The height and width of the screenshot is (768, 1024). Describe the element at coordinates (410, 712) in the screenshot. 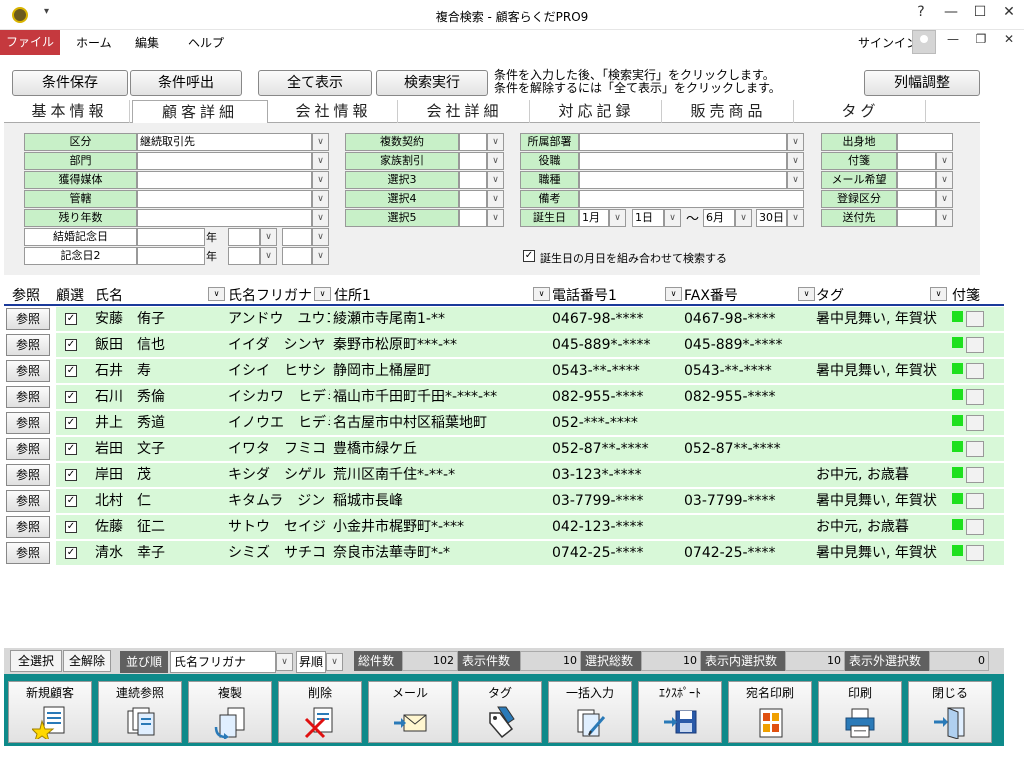

I see `mail-button: メール` at that location.